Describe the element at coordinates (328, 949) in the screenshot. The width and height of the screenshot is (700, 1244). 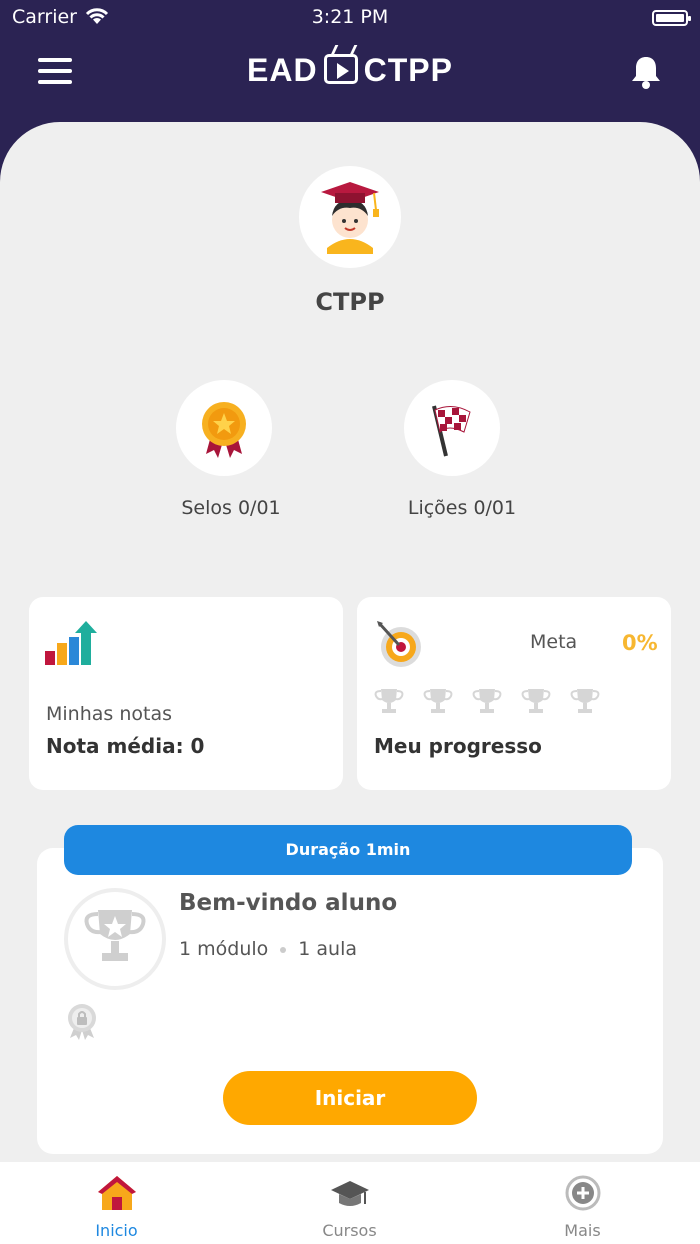
I see `course-lessons: 1 aula` at that location.